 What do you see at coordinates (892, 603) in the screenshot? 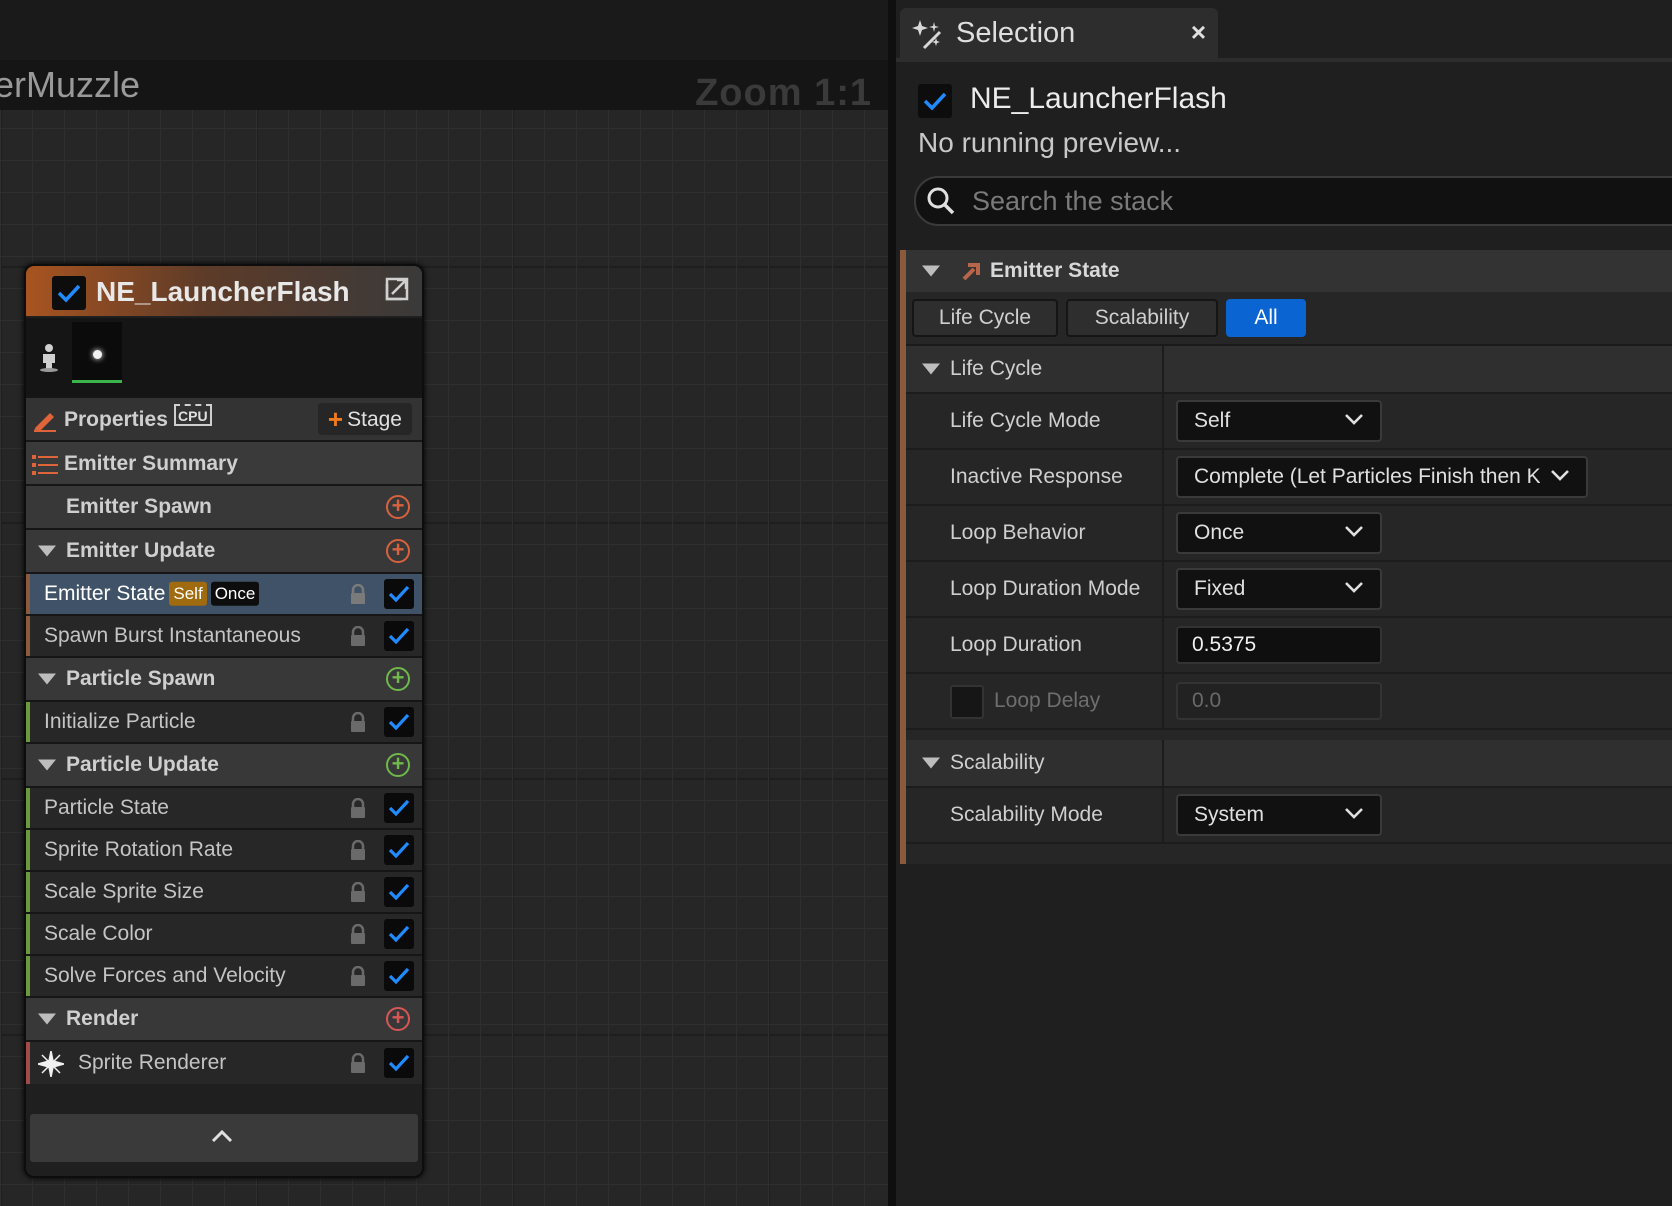
I see `panel-splitter` at bounding box center [892, 603].